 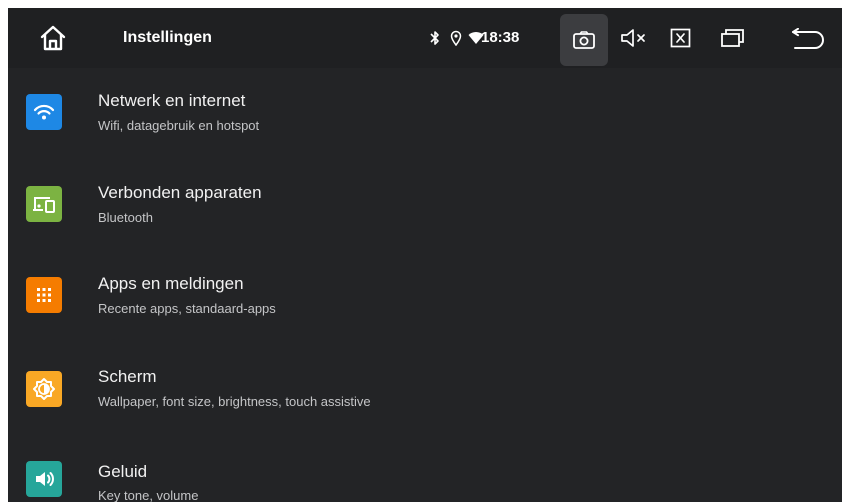 What do you see at coordinates (456, 38) in the screenshot?
I see `location-icon` at bounding box center [456, 38].